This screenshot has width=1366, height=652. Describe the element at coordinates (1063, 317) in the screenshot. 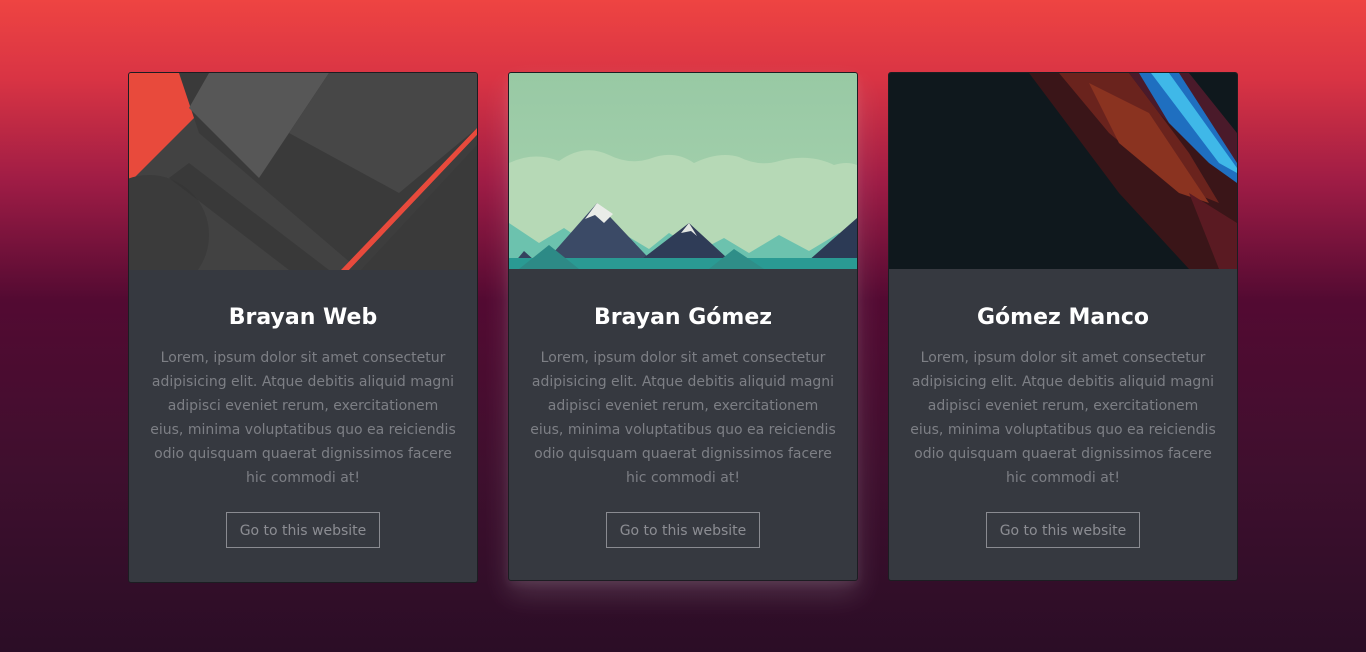

I see `card-title: Gómez Manco` at that location.